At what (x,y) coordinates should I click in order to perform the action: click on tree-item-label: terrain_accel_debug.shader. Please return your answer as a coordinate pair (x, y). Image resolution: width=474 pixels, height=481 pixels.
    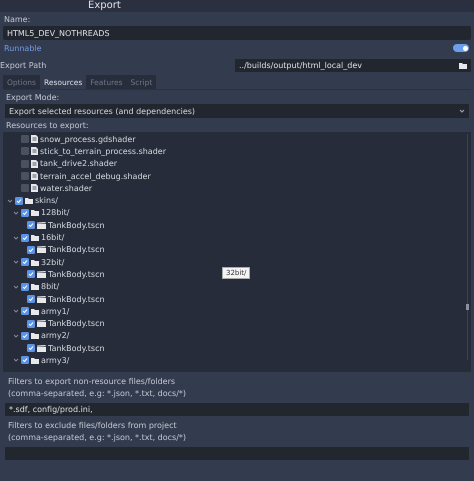
    Looking at the image, I should click on (95, 176).